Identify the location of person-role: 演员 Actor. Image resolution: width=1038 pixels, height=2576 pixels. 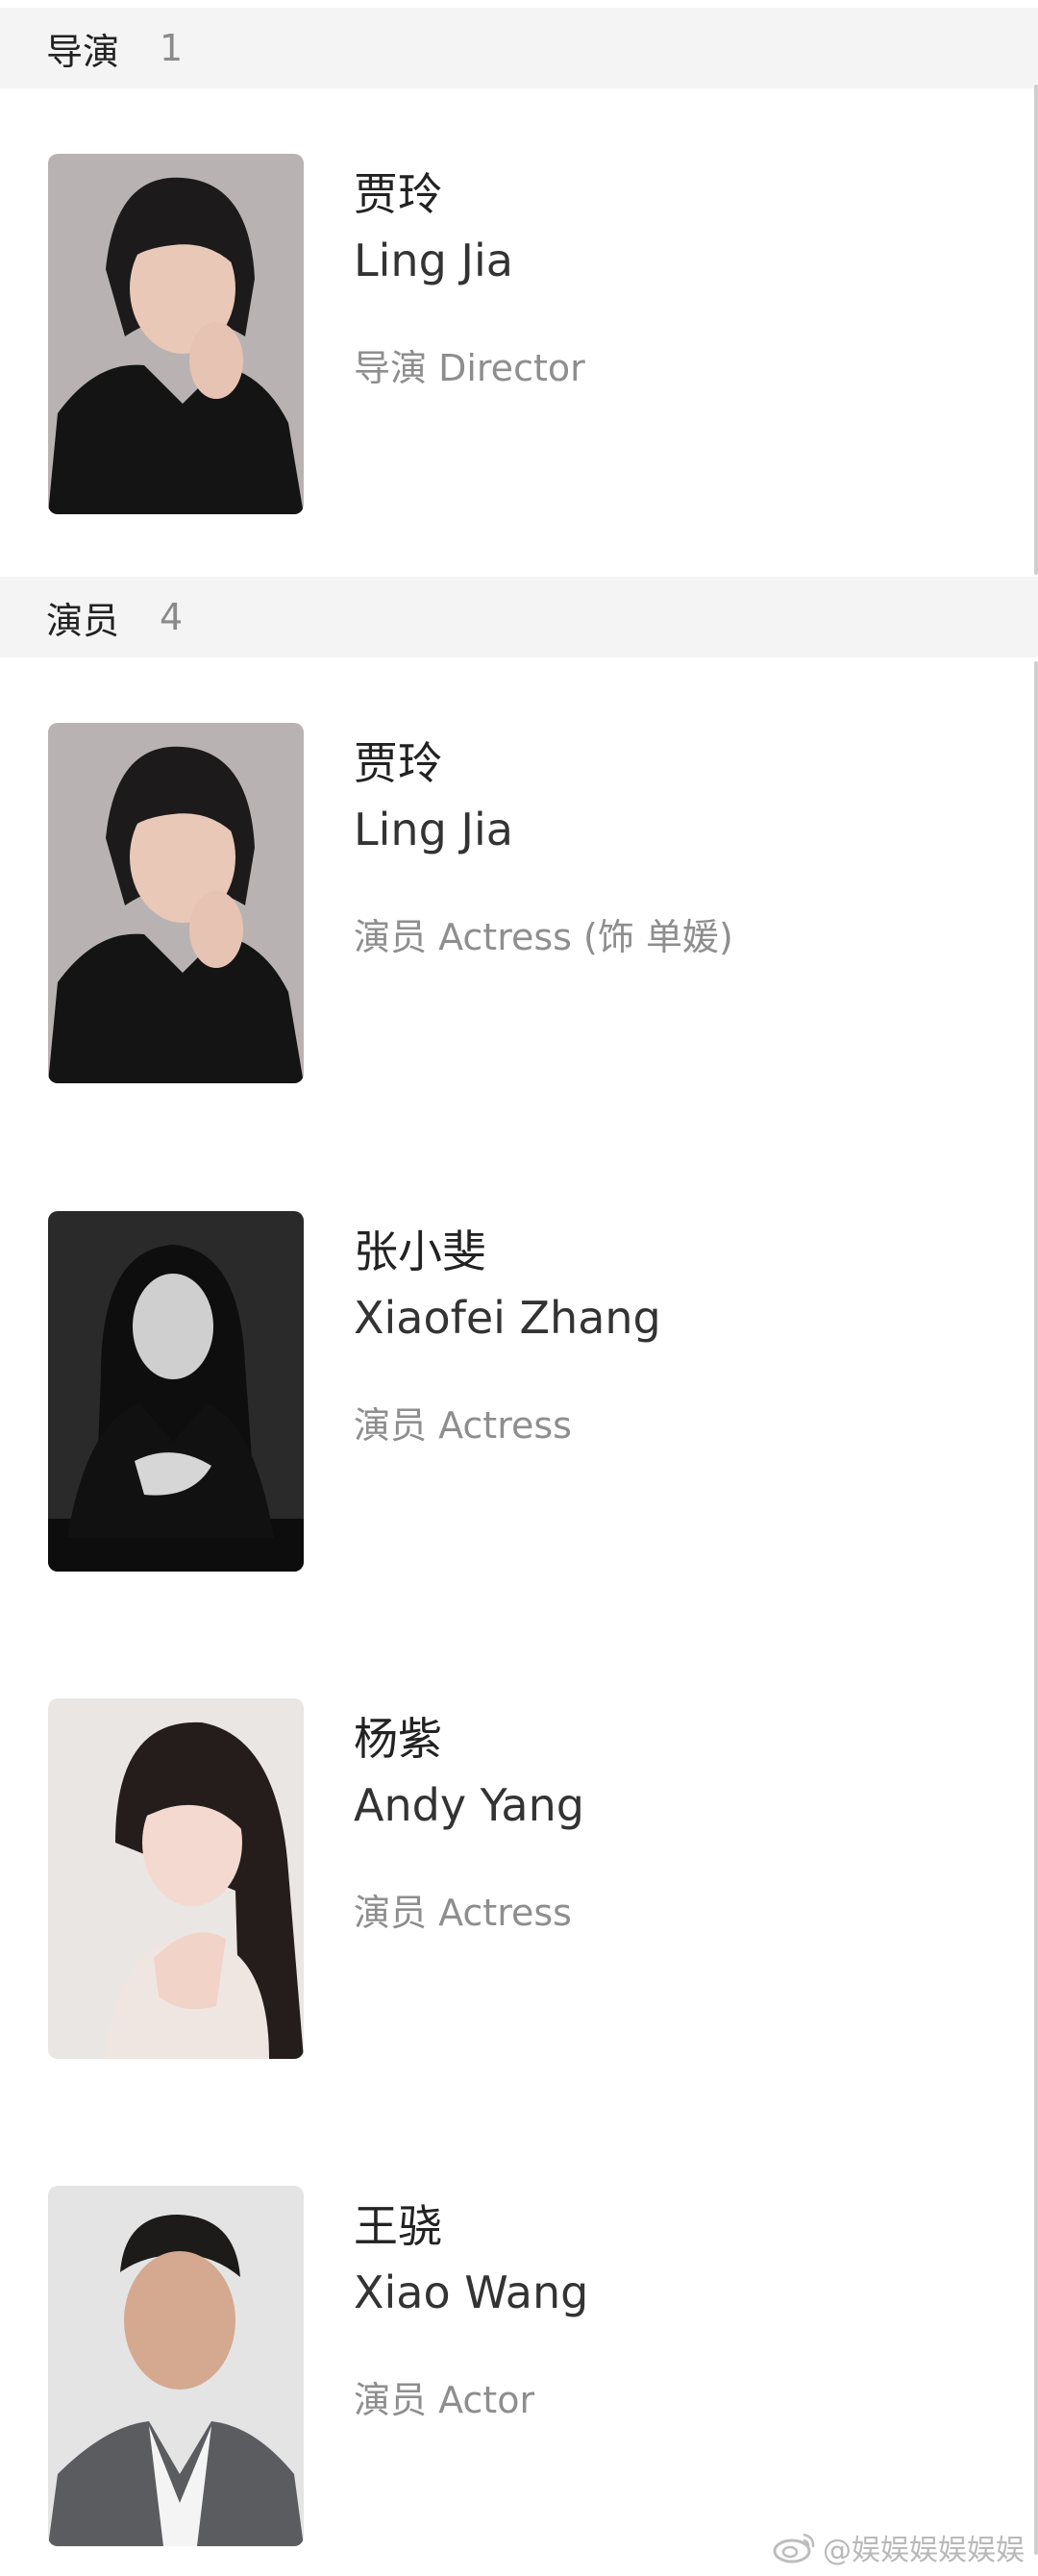
(444, 2400).